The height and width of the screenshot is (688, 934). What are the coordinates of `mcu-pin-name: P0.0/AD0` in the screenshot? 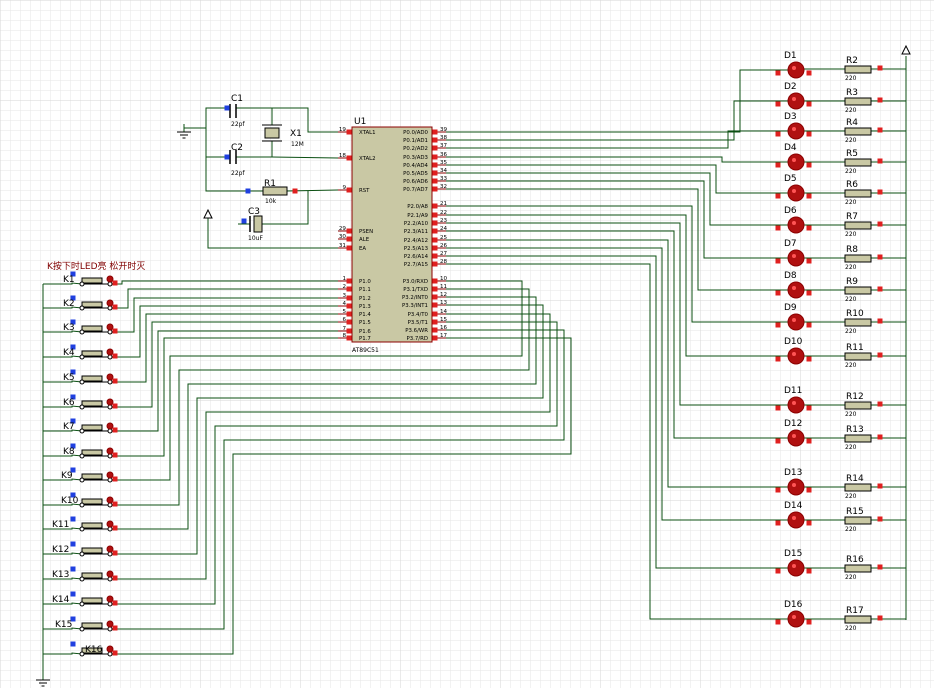 It's located at (415, 133).